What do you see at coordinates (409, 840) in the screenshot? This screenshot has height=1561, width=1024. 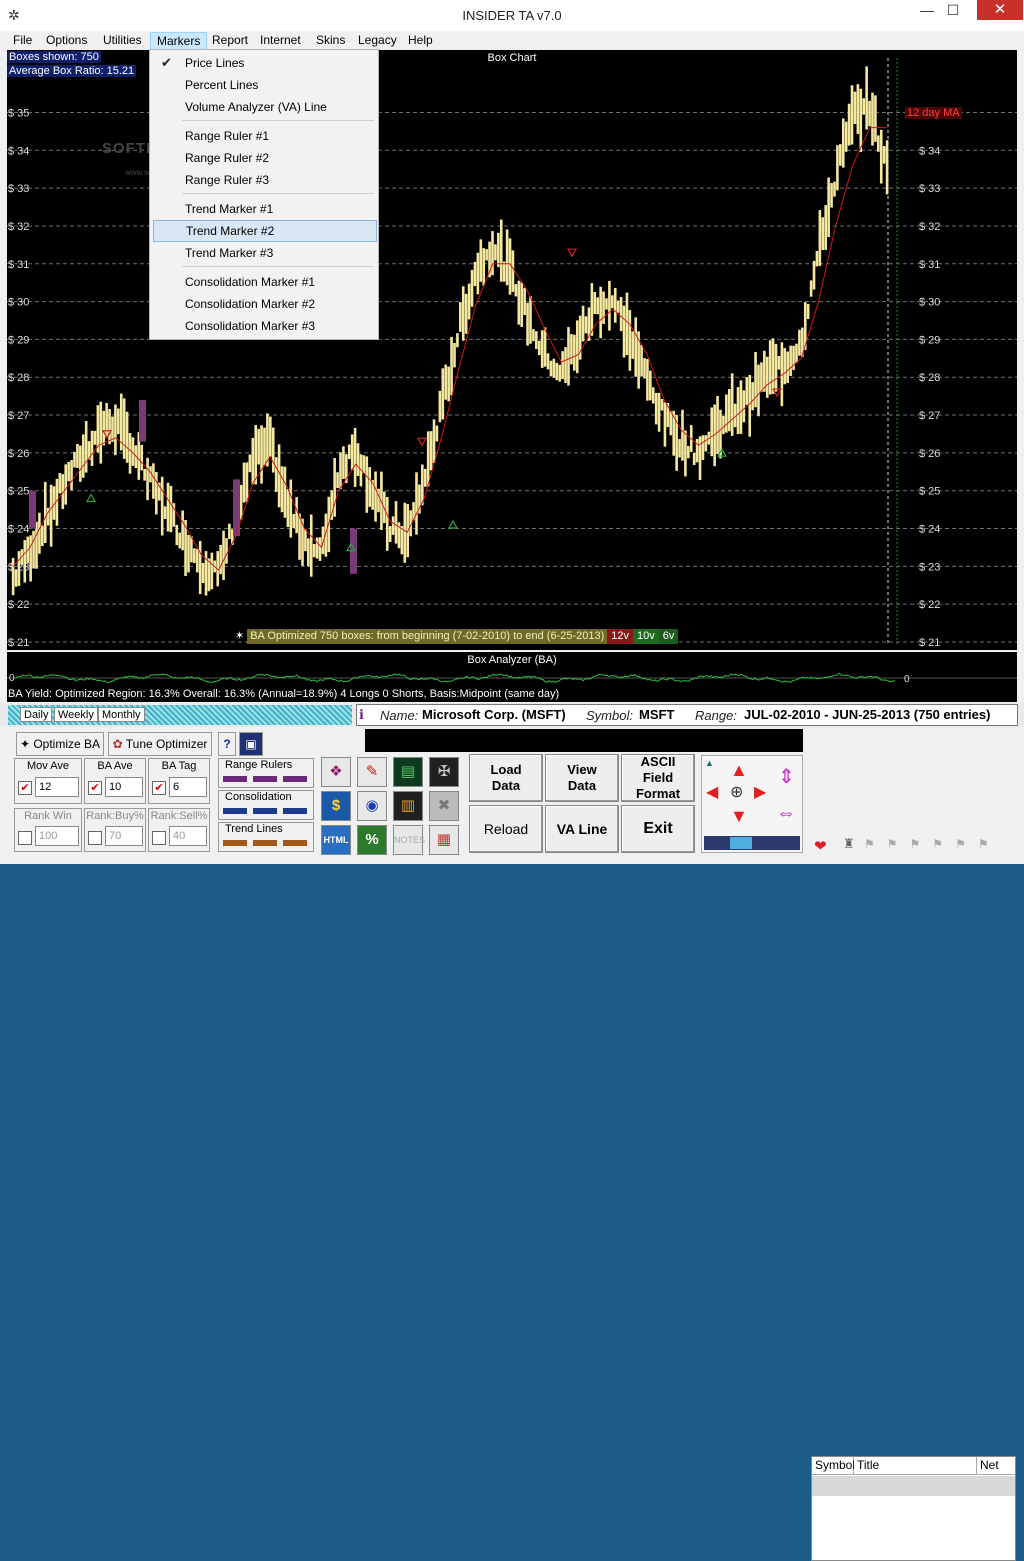 I see `notes-icon: NOTES` at bounding box center [409, 840].